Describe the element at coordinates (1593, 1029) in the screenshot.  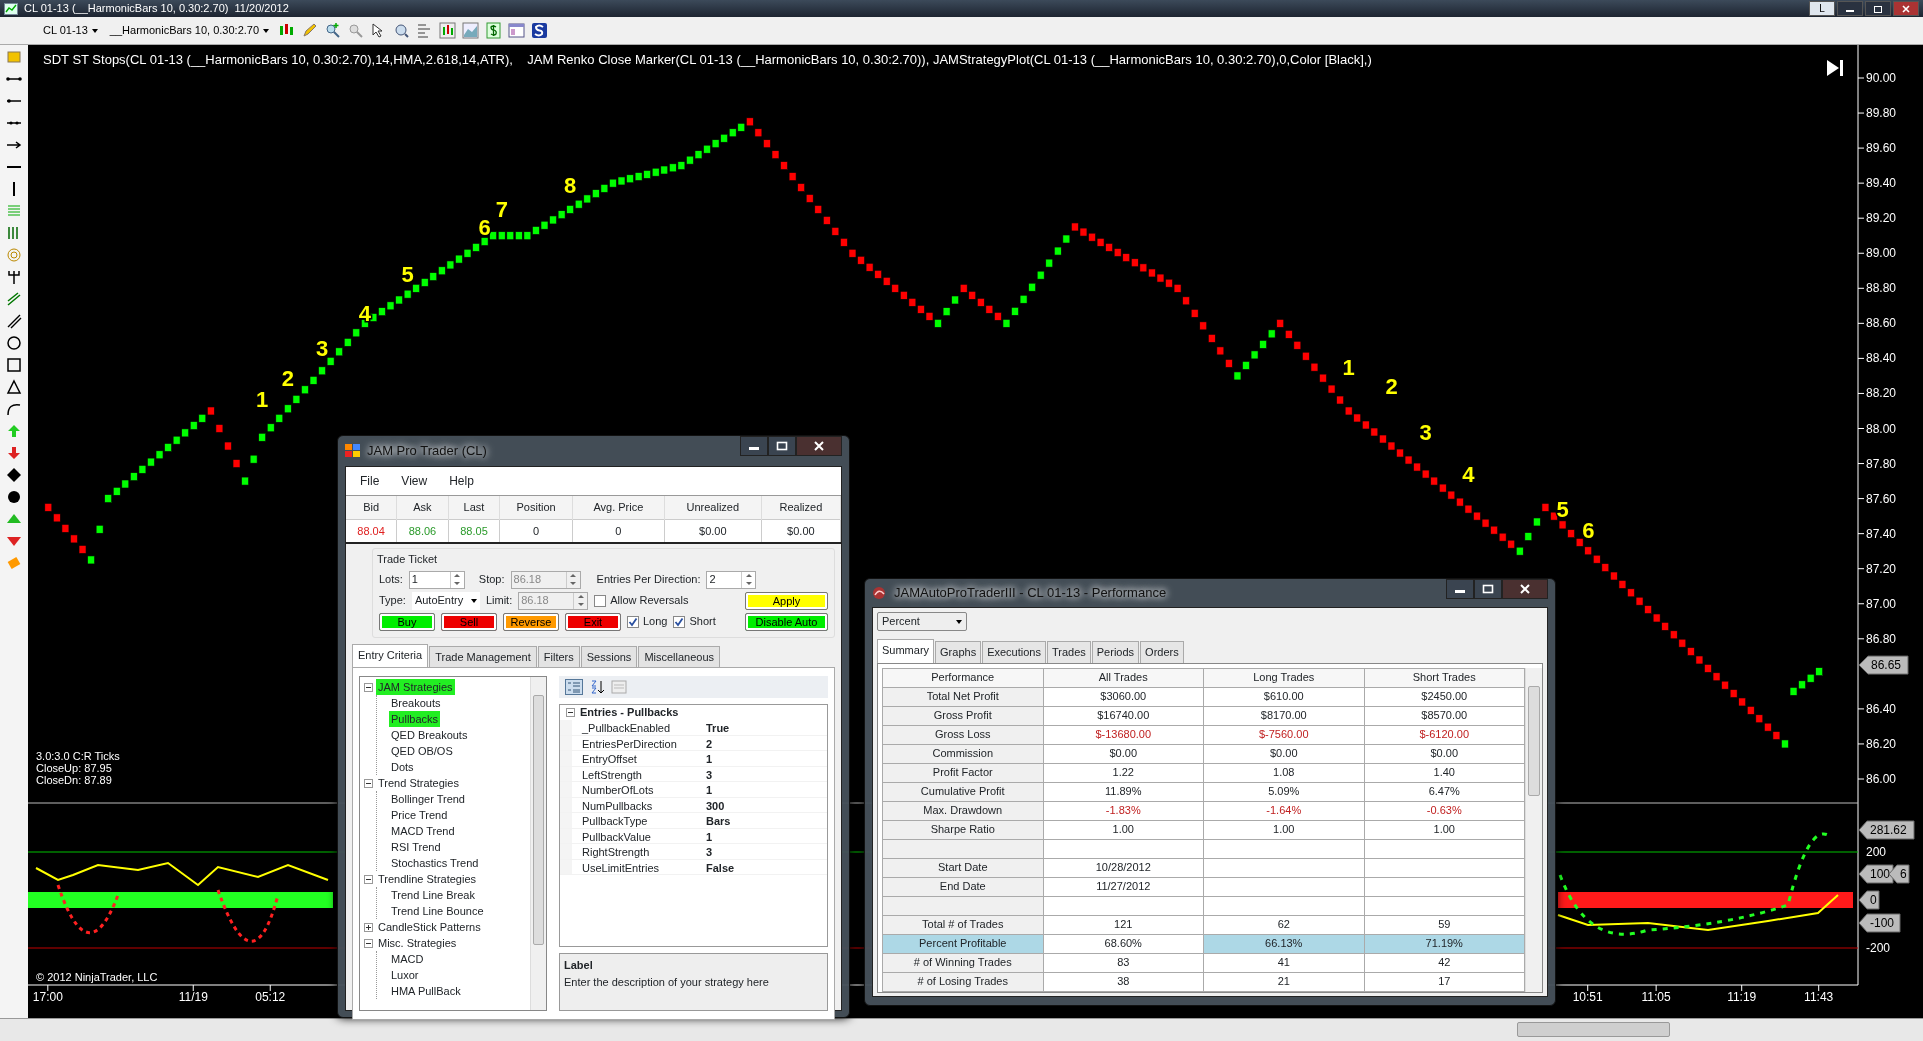
I see `scrollbar-thumb` at that location.